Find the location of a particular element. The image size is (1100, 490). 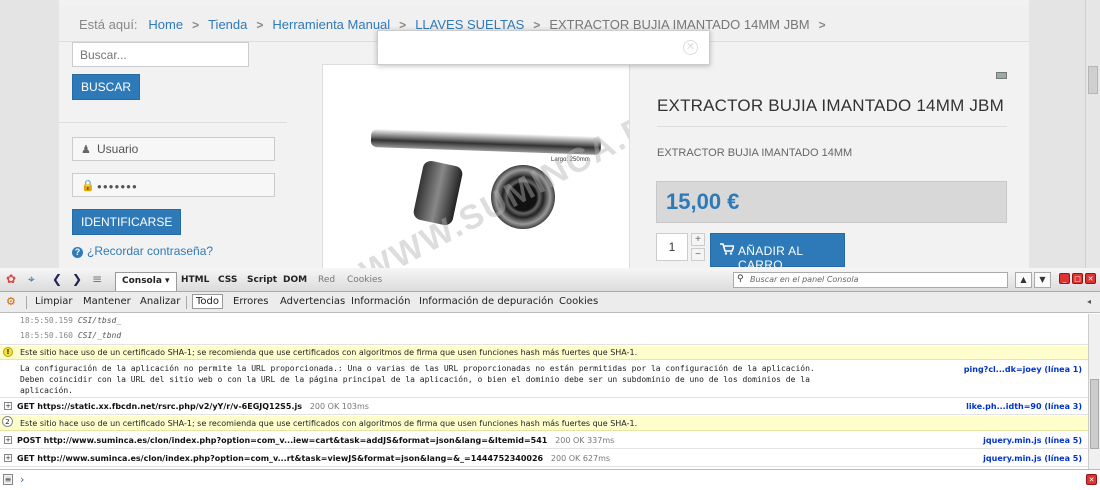

request-source-link: like.ph...idth=90 (línea 3) is located at coordinates (1024, 406).